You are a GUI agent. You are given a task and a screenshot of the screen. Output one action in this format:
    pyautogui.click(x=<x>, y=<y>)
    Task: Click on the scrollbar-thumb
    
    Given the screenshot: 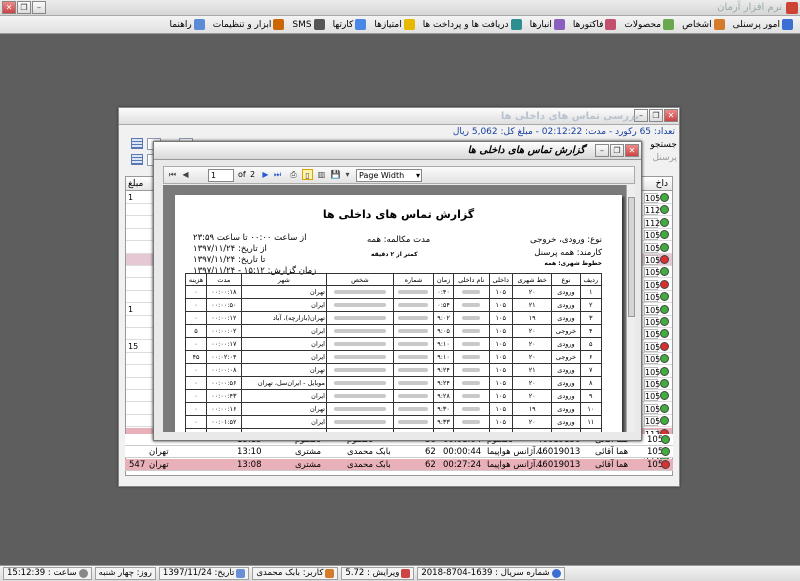 What is the action you would take?
    pyautogui.click(x=631, y=257)
    